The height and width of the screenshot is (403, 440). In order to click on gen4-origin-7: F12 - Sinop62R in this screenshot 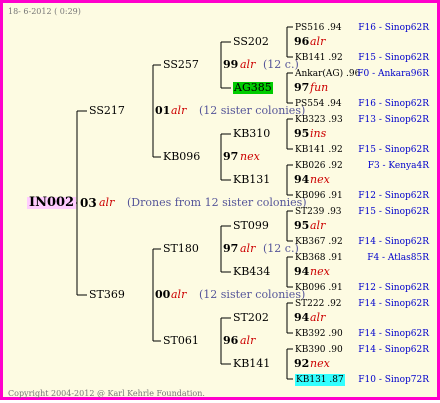, I will do `click(393, 196)`.